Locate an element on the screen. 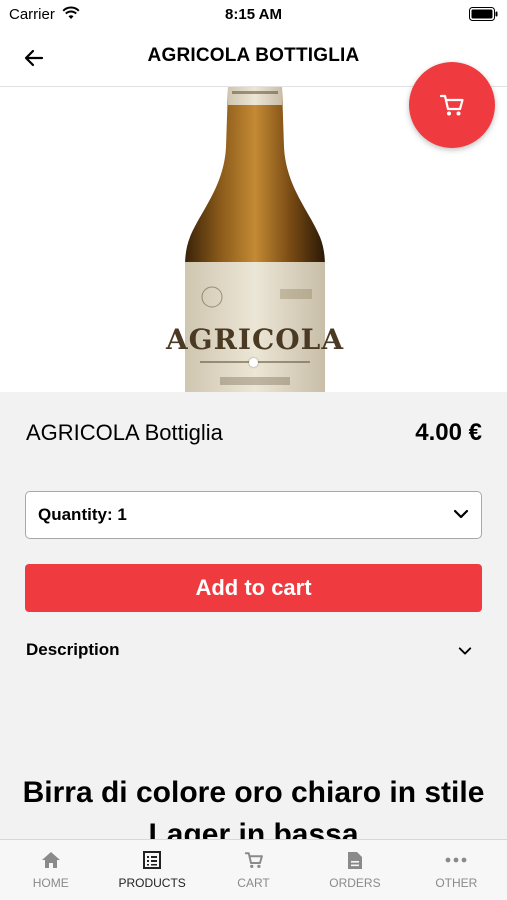  tab-orders: ORDERS is located at coordinates (354, 870).